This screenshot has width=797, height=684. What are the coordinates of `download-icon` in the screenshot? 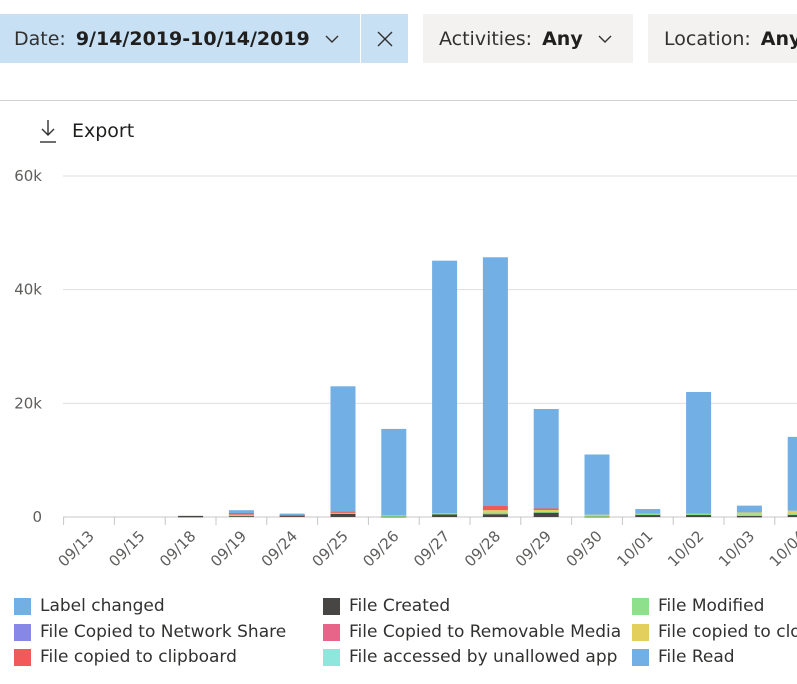 It's located at (48, 131).